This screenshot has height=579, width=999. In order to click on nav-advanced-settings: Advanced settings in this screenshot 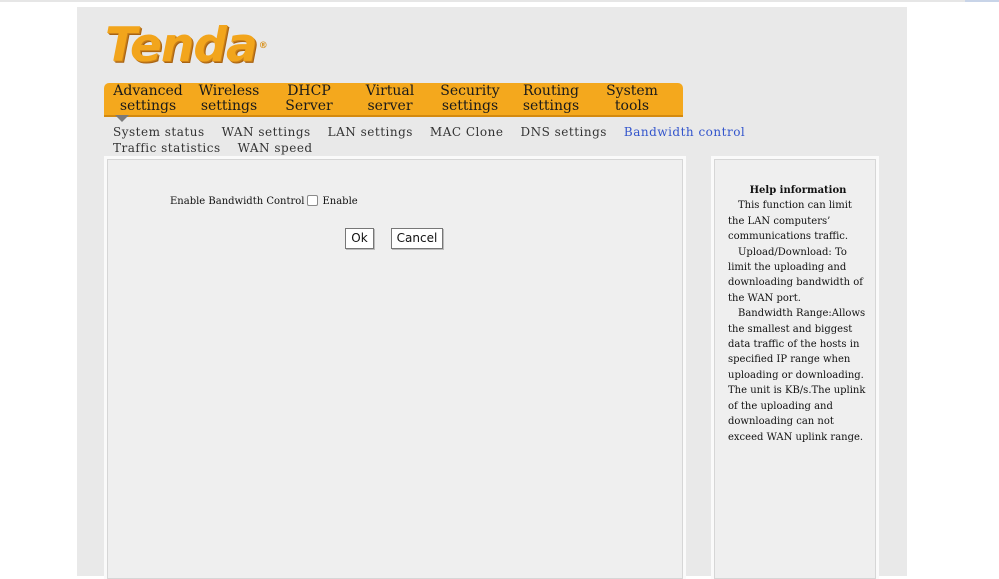, I will do `click(148, 99)`.